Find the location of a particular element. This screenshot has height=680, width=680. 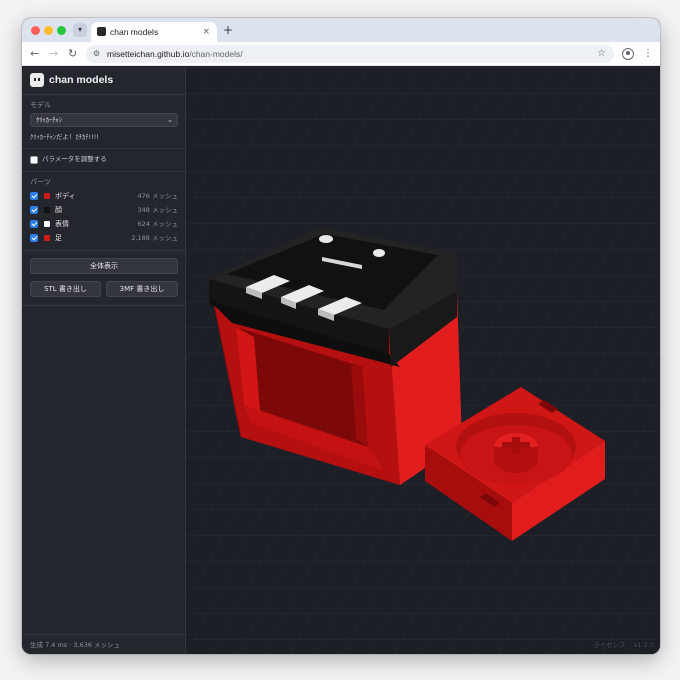

part-row-expression: 表情 624 メッシュ is located at coordinates (104, 224).